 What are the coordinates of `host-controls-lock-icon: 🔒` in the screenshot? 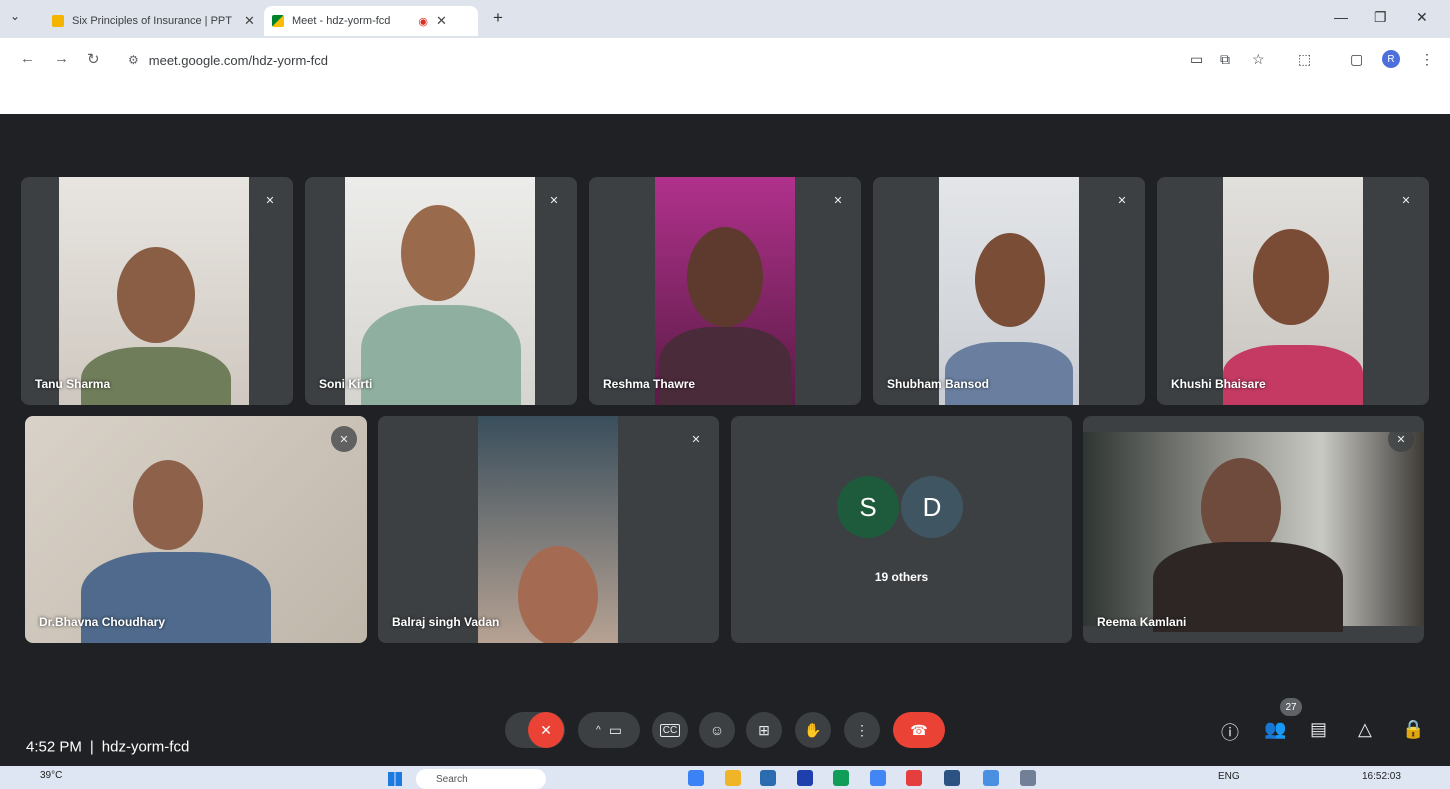 It's located at (1413, 729).